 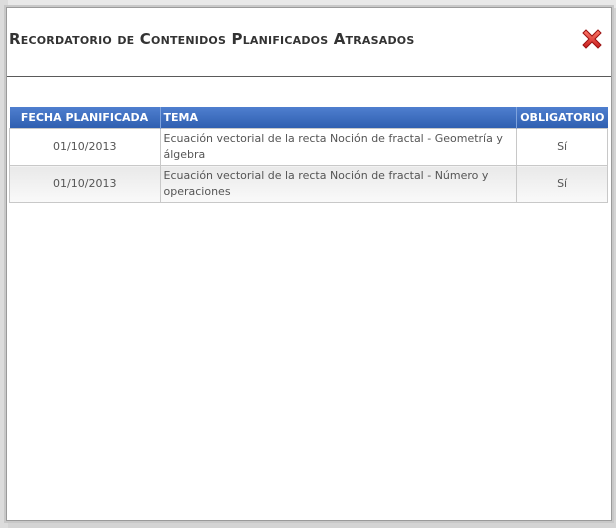 What do you see at coordinates (339, 118) in the screenshot?
I see `column-header-tema: TEMA` at bounding box center [339, 118].